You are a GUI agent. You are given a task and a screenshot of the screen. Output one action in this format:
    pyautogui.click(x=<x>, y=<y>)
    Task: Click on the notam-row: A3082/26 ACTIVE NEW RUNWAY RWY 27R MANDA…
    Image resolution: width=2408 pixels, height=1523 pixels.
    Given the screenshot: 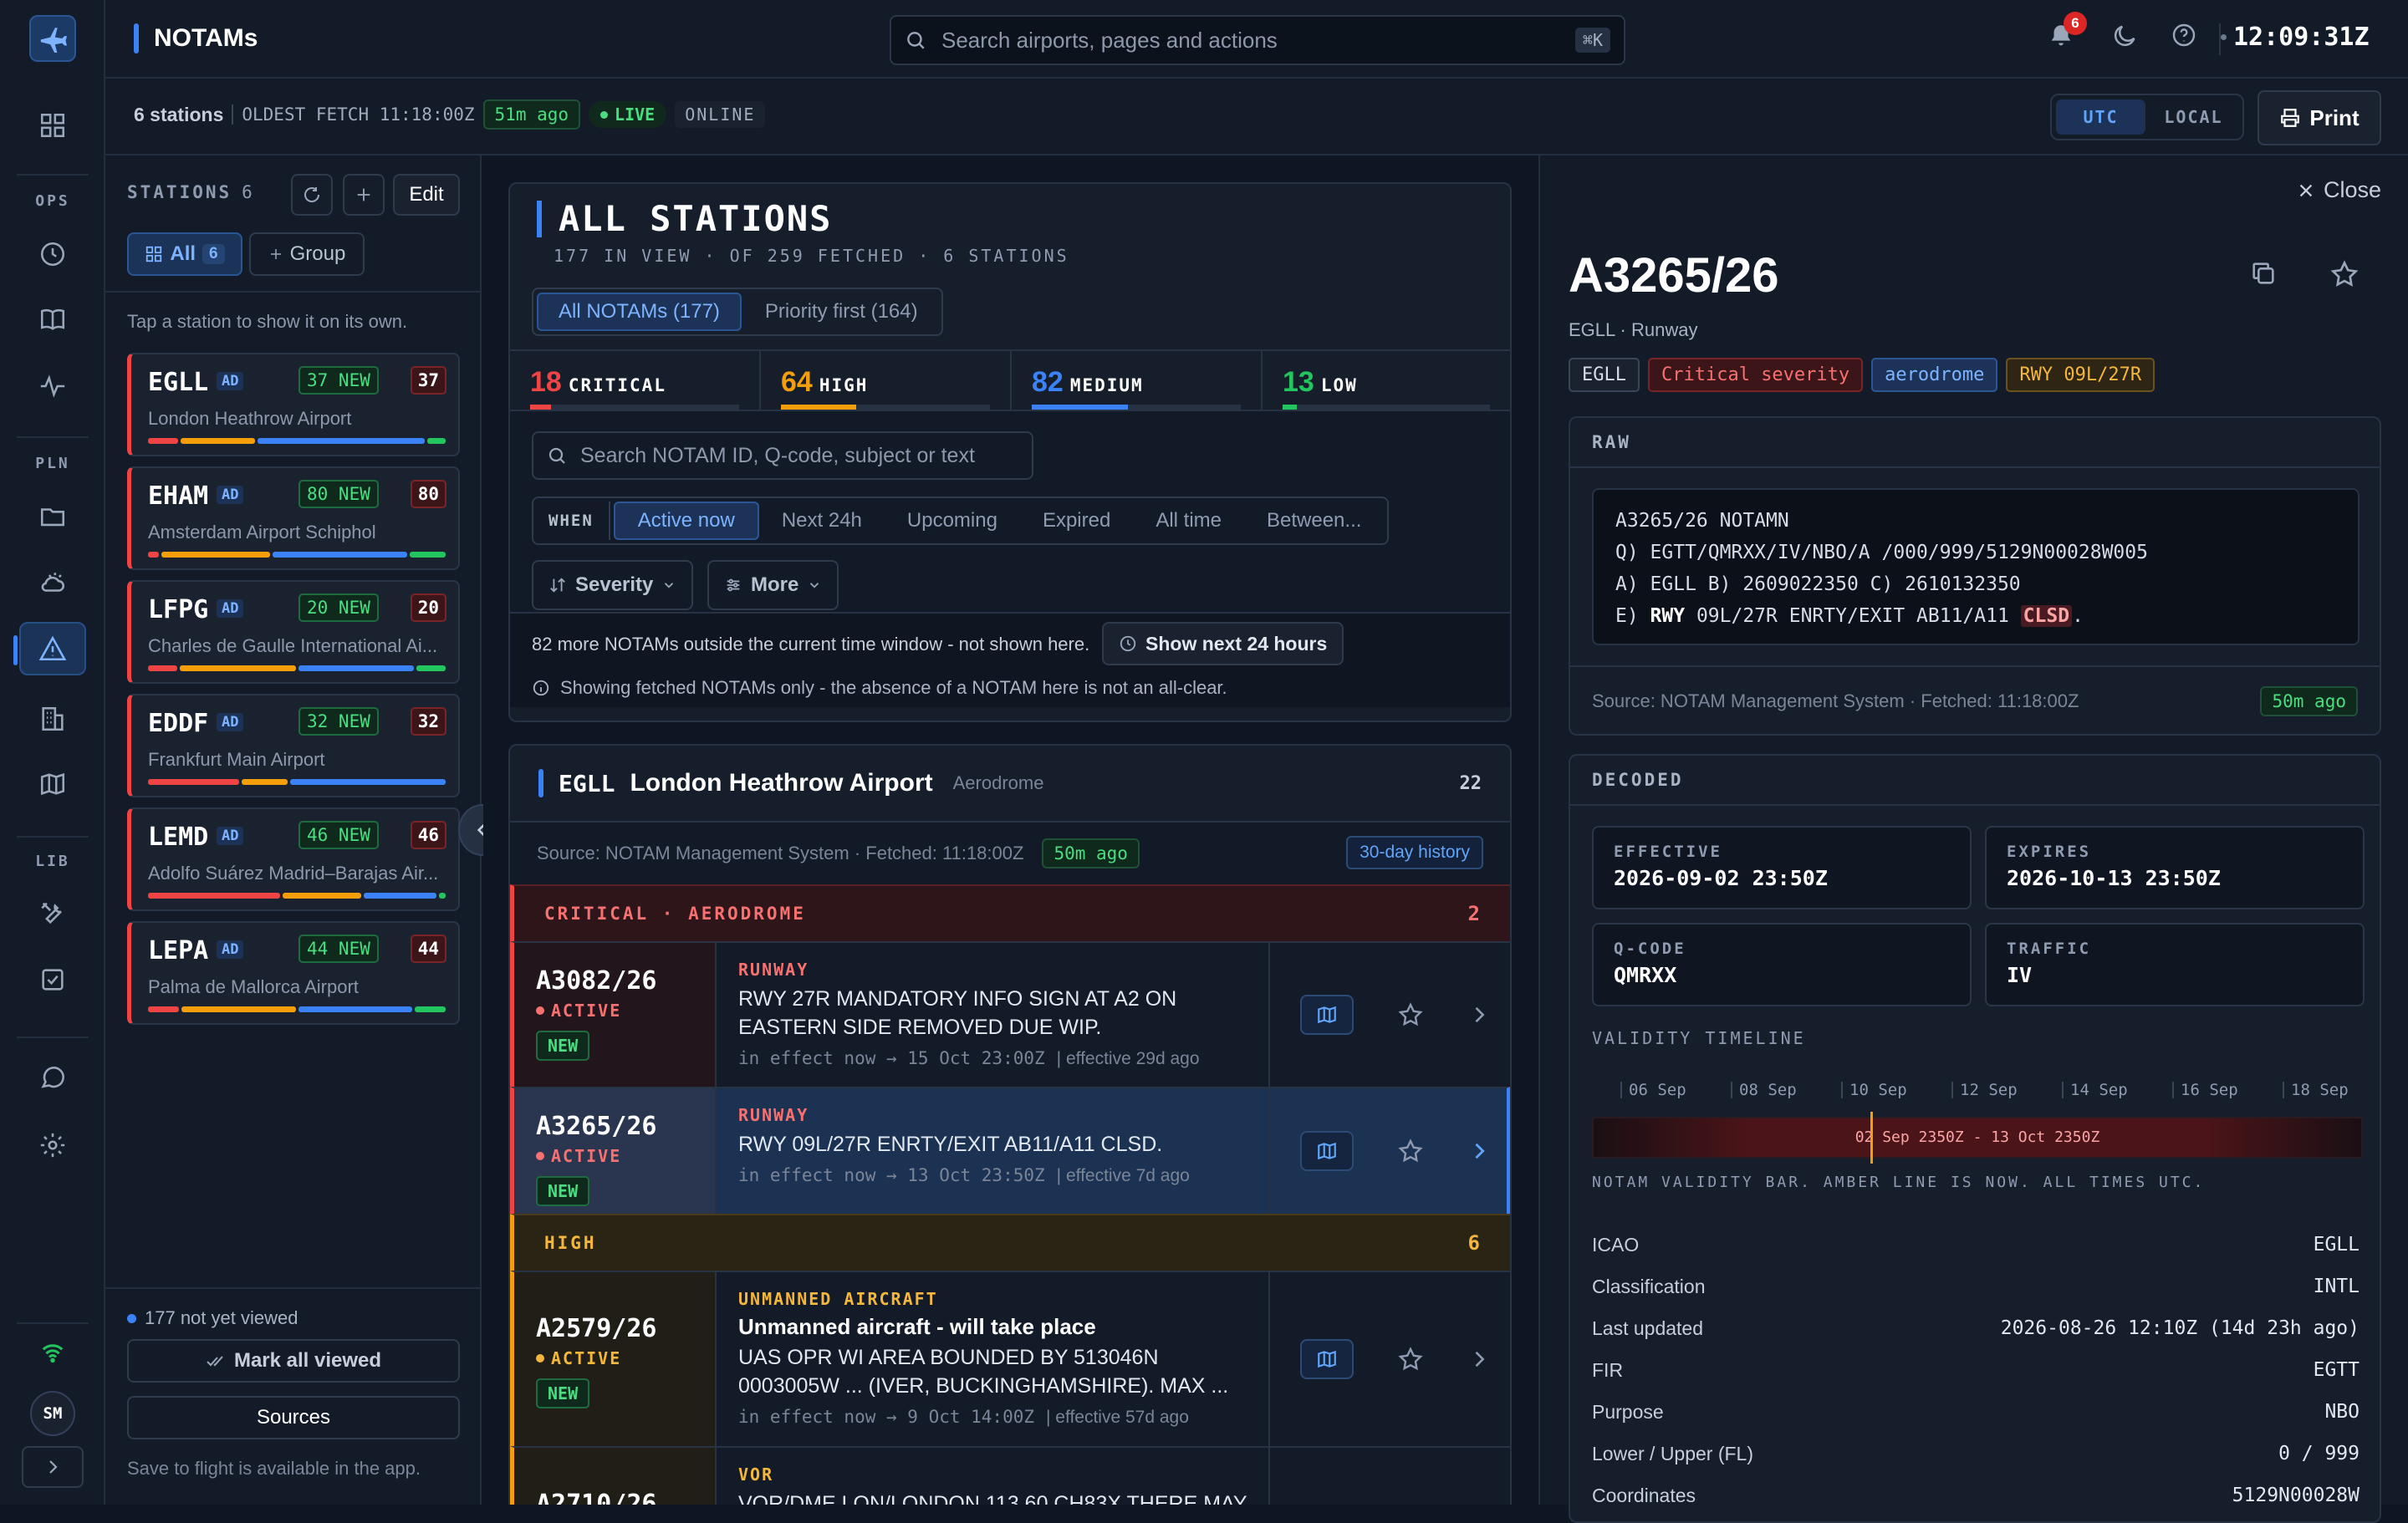 What is the action you would take?
    pyautogui.click(x=1010, y=1014)
    